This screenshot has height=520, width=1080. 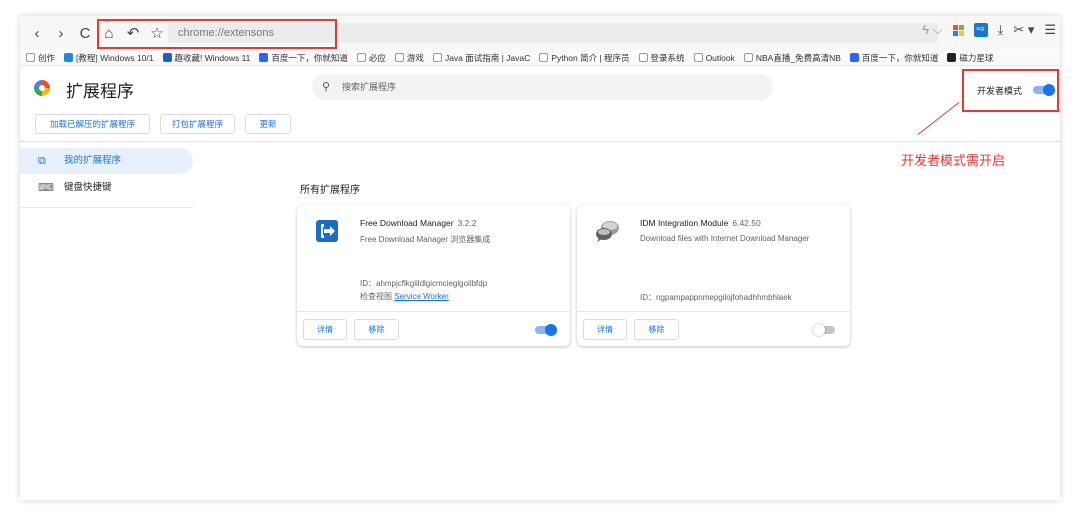 I want to click on keyboard-icon: ⌨, so click(x=46, y=188).